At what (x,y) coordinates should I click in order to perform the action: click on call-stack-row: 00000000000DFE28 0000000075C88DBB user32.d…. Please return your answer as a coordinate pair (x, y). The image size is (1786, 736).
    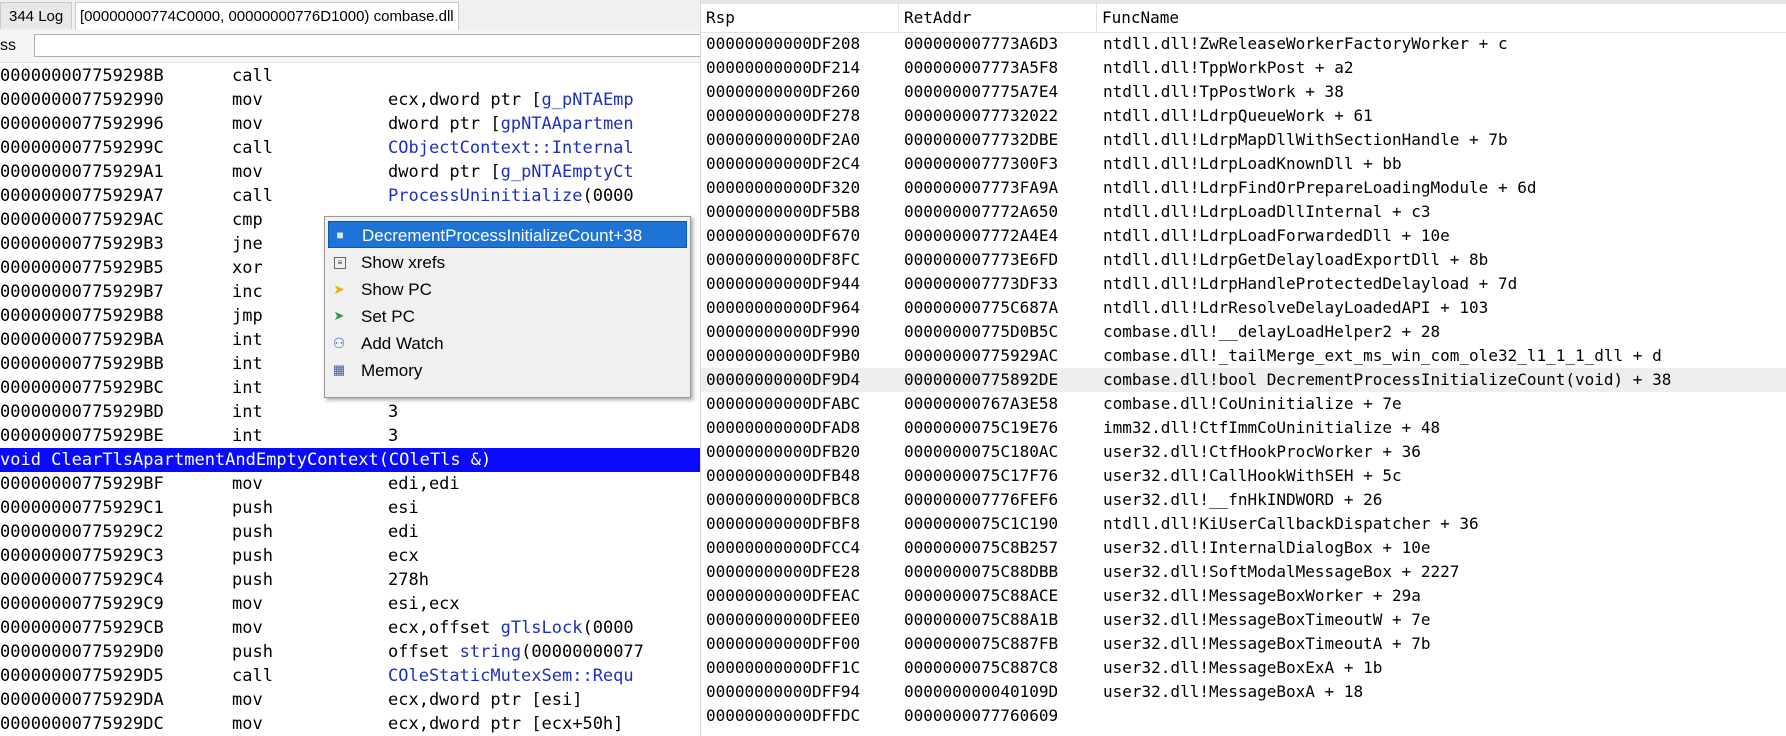
    Looking at the image, I should click on (1243, 572).